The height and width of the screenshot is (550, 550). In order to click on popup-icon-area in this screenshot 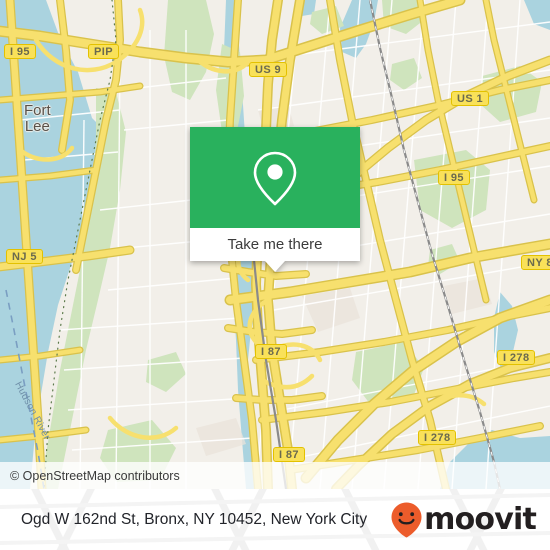, I will do `click(275, 177)`.